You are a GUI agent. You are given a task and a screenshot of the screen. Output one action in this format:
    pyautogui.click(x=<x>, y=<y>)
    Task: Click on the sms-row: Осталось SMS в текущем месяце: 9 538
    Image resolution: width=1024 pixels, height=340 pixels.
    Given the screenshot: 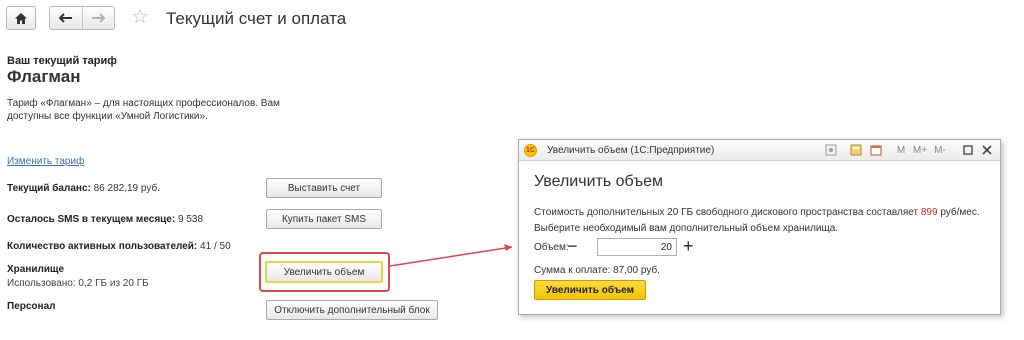 What is the action you would take?
    pyautogui.click(x=105, y=219)
    